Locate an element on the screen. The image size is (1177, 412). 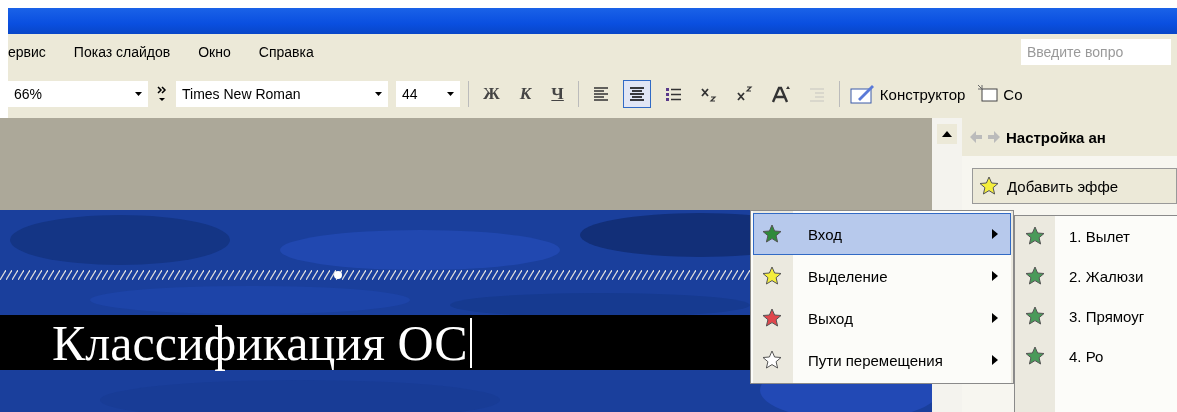
font-size-combo: 44 is located at coordinates (428, 94).